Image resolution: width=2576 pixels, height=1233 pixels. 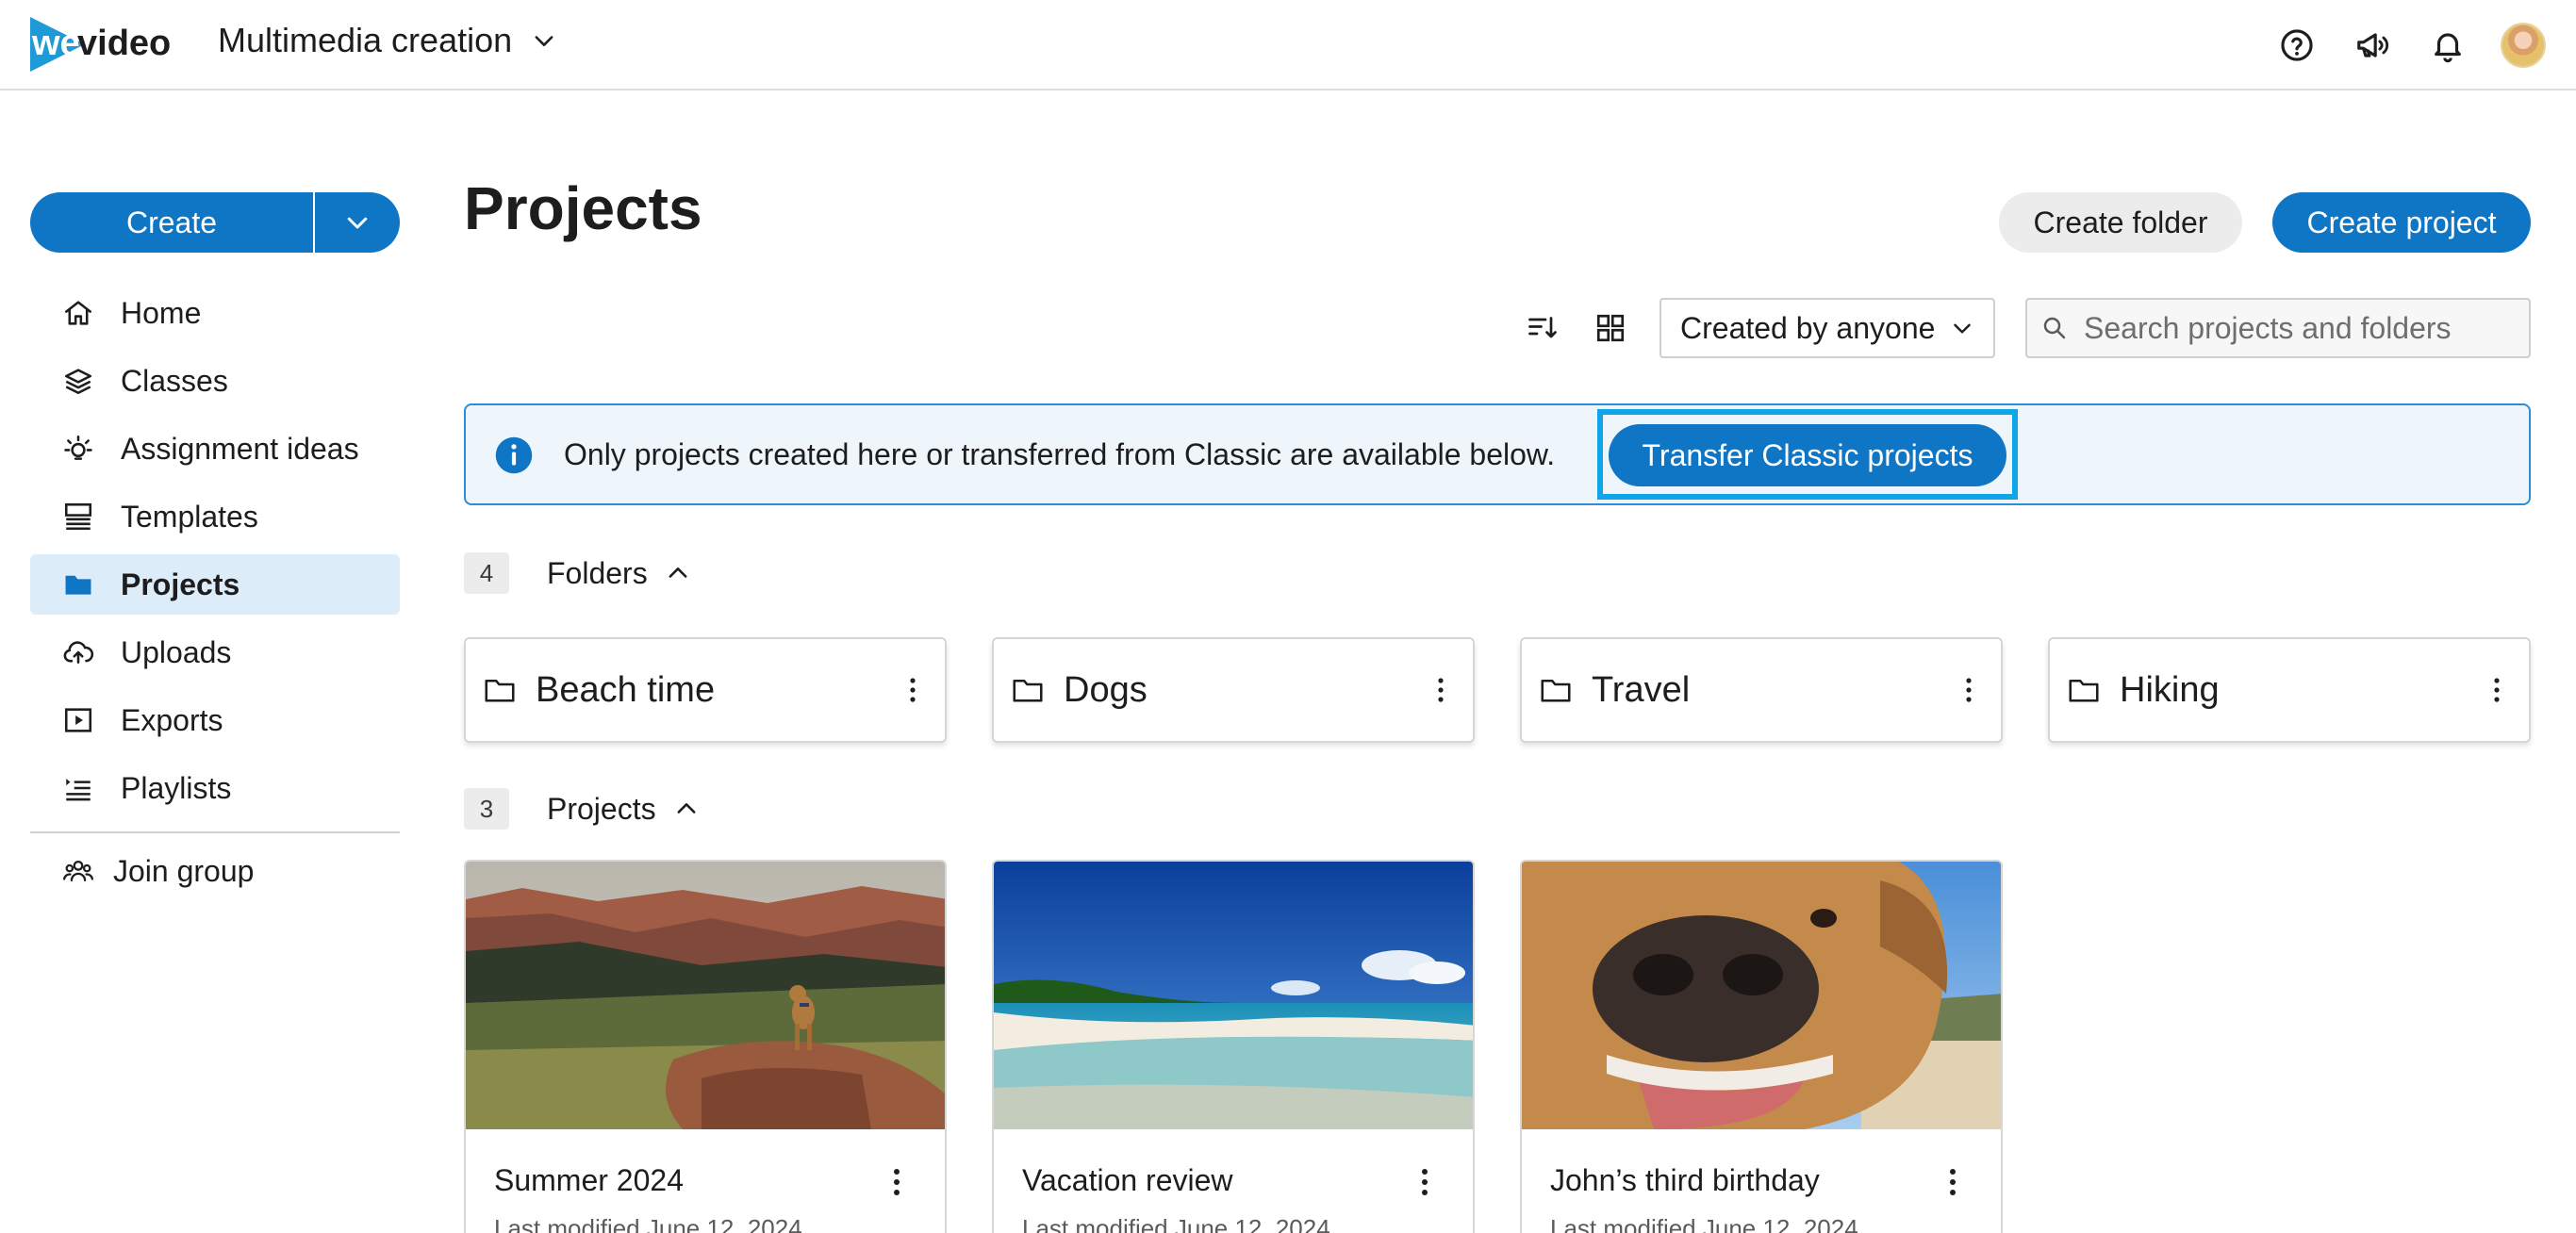 I want to click on join-group-link: Join group, so click(x=215, y=871).